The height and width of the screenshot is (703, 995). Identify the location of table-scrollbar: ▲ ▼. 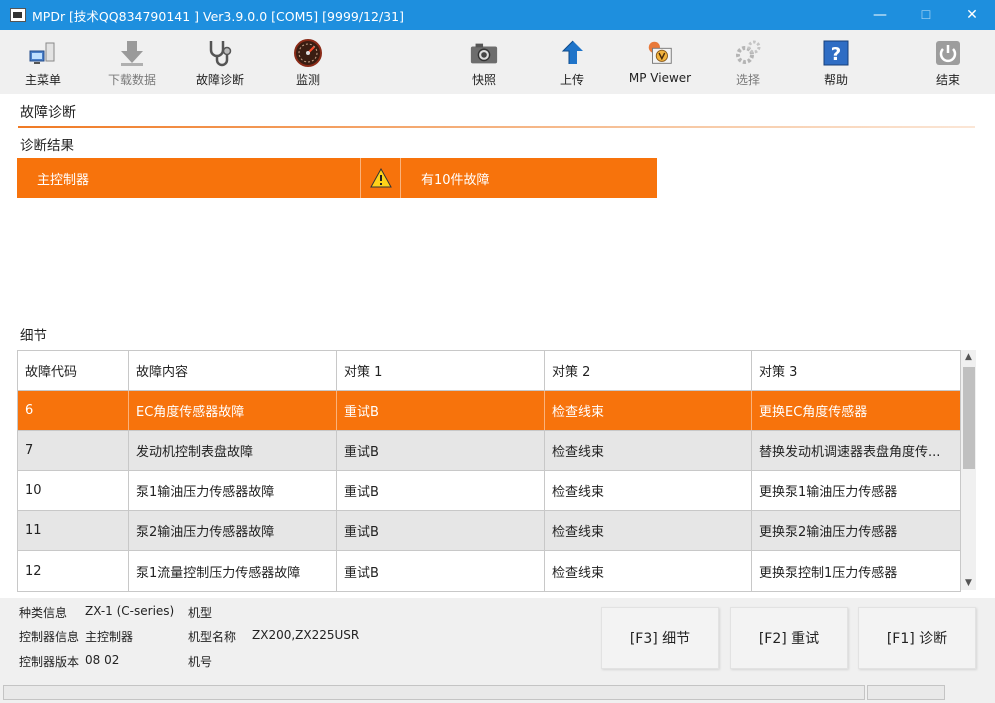
(968, 470).